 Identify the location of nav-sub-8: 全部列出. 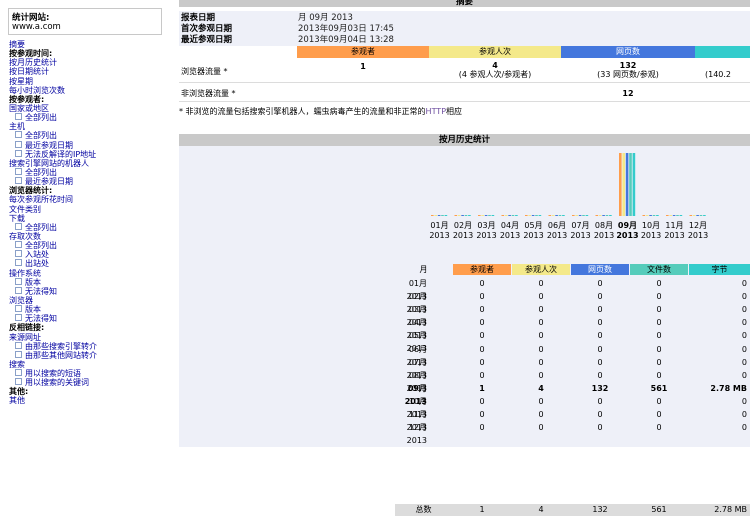
(53, 117).